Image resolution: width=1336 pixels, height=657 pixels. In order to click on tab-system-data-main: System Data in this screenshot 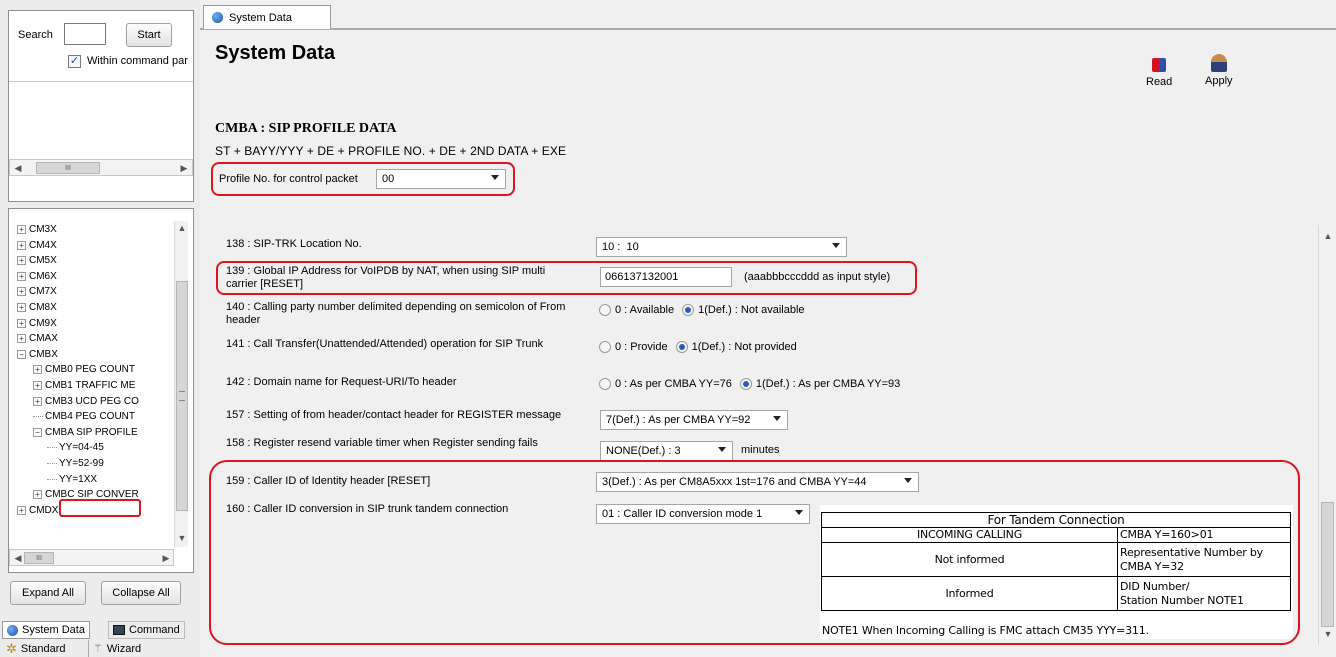, I will do `click(267, 17)`.